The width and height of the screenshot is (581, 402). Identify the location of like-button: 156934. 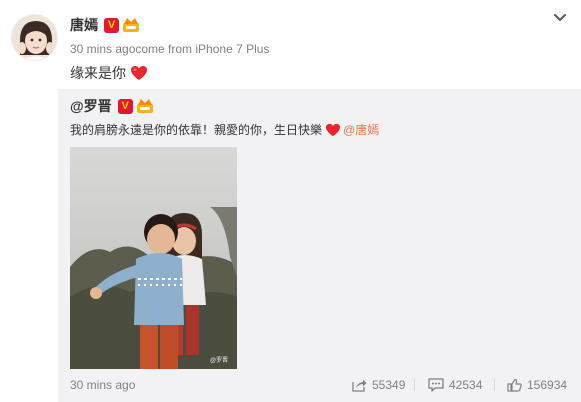
(537, 385).